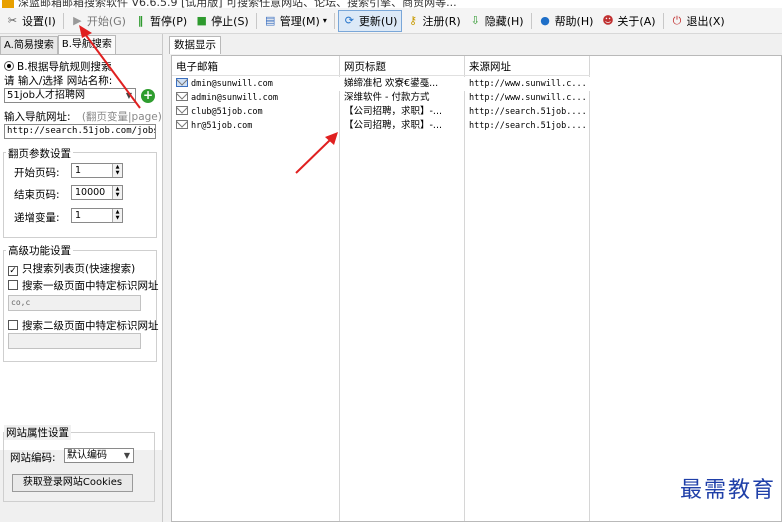 The height and width of the screenshot is (522, 782). I want to click on start-button: ▶ 开始(G), so click(98, 21).